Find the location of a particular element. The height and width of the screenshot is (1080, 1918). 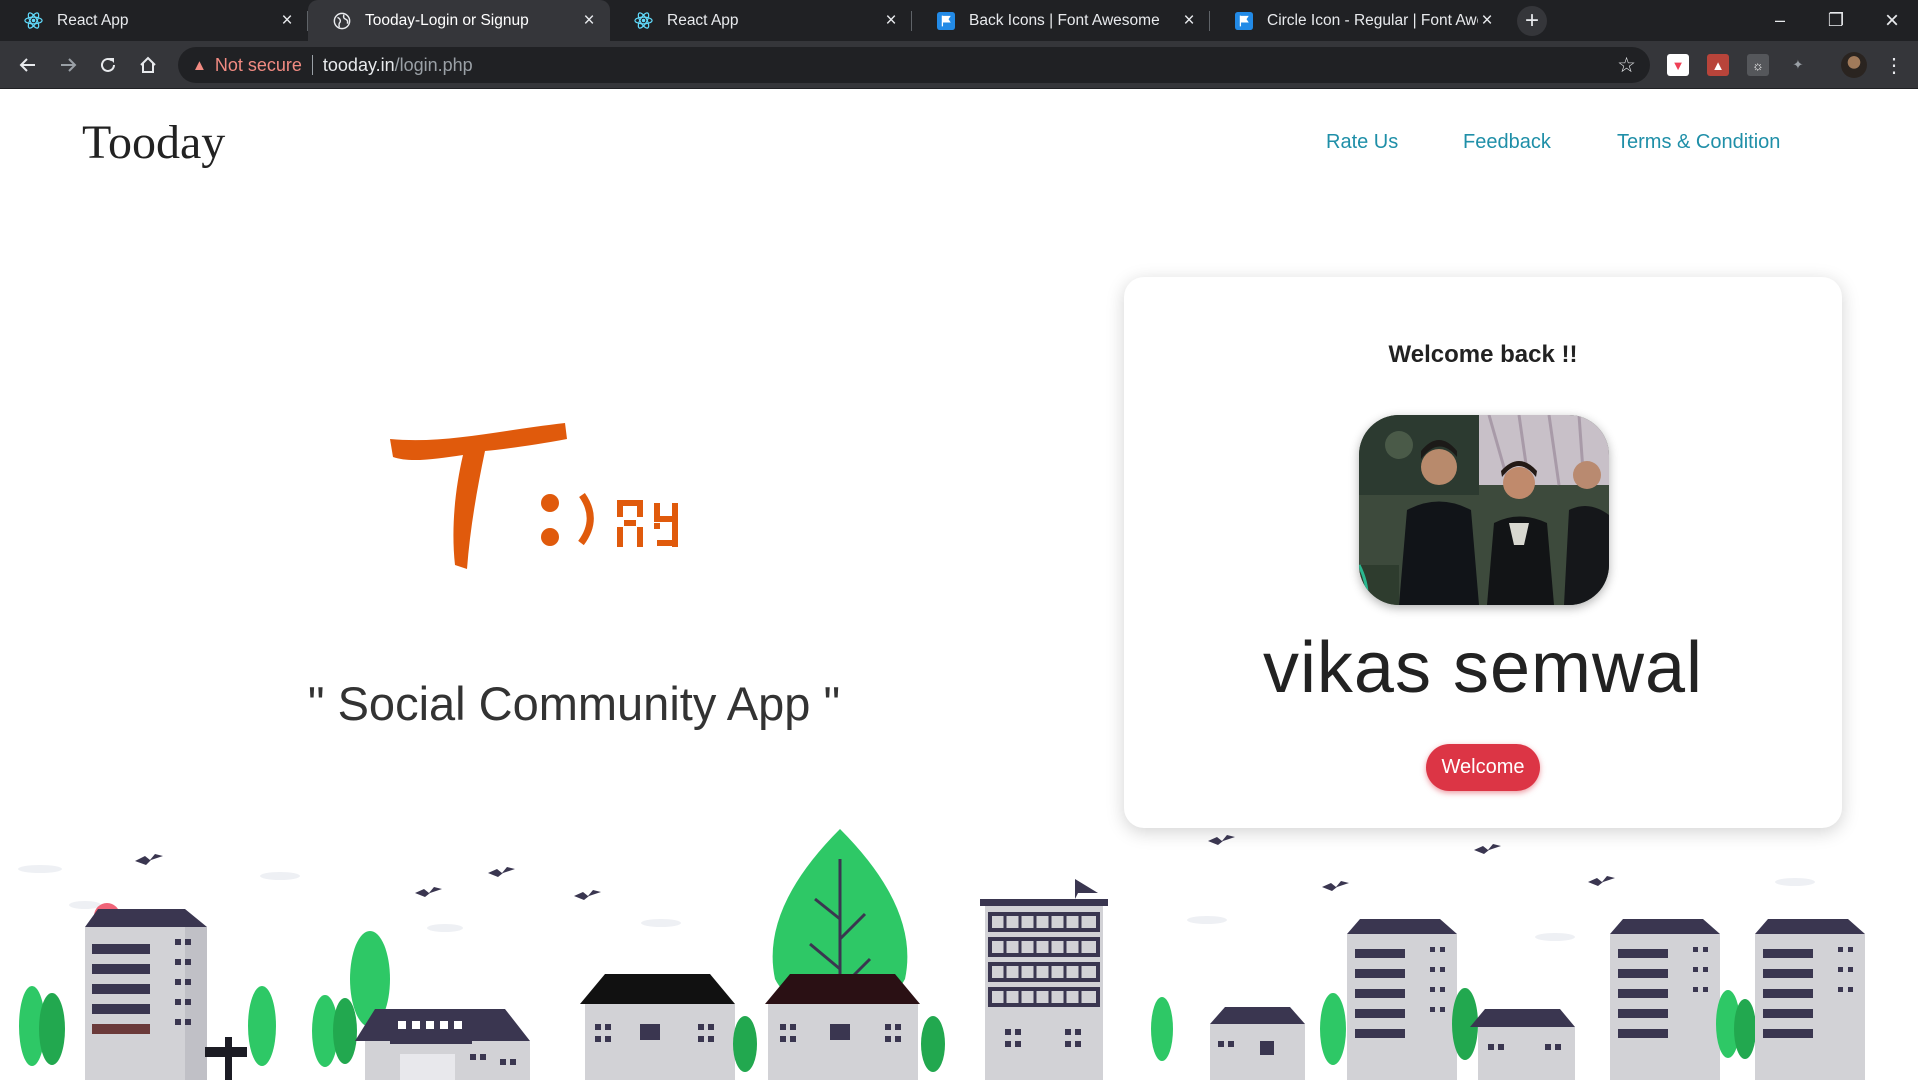

nav-rate-us: Rate Us is located at coordinates (1362, 142).